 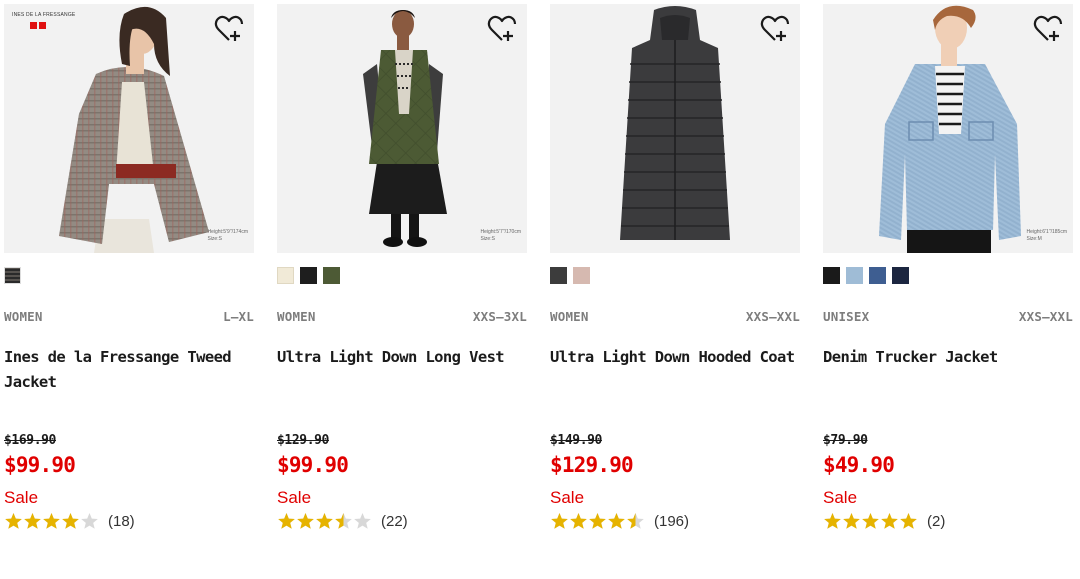 I want to click on product-meta: WOMEN XXS–XXL, so click(x=675, y=316).